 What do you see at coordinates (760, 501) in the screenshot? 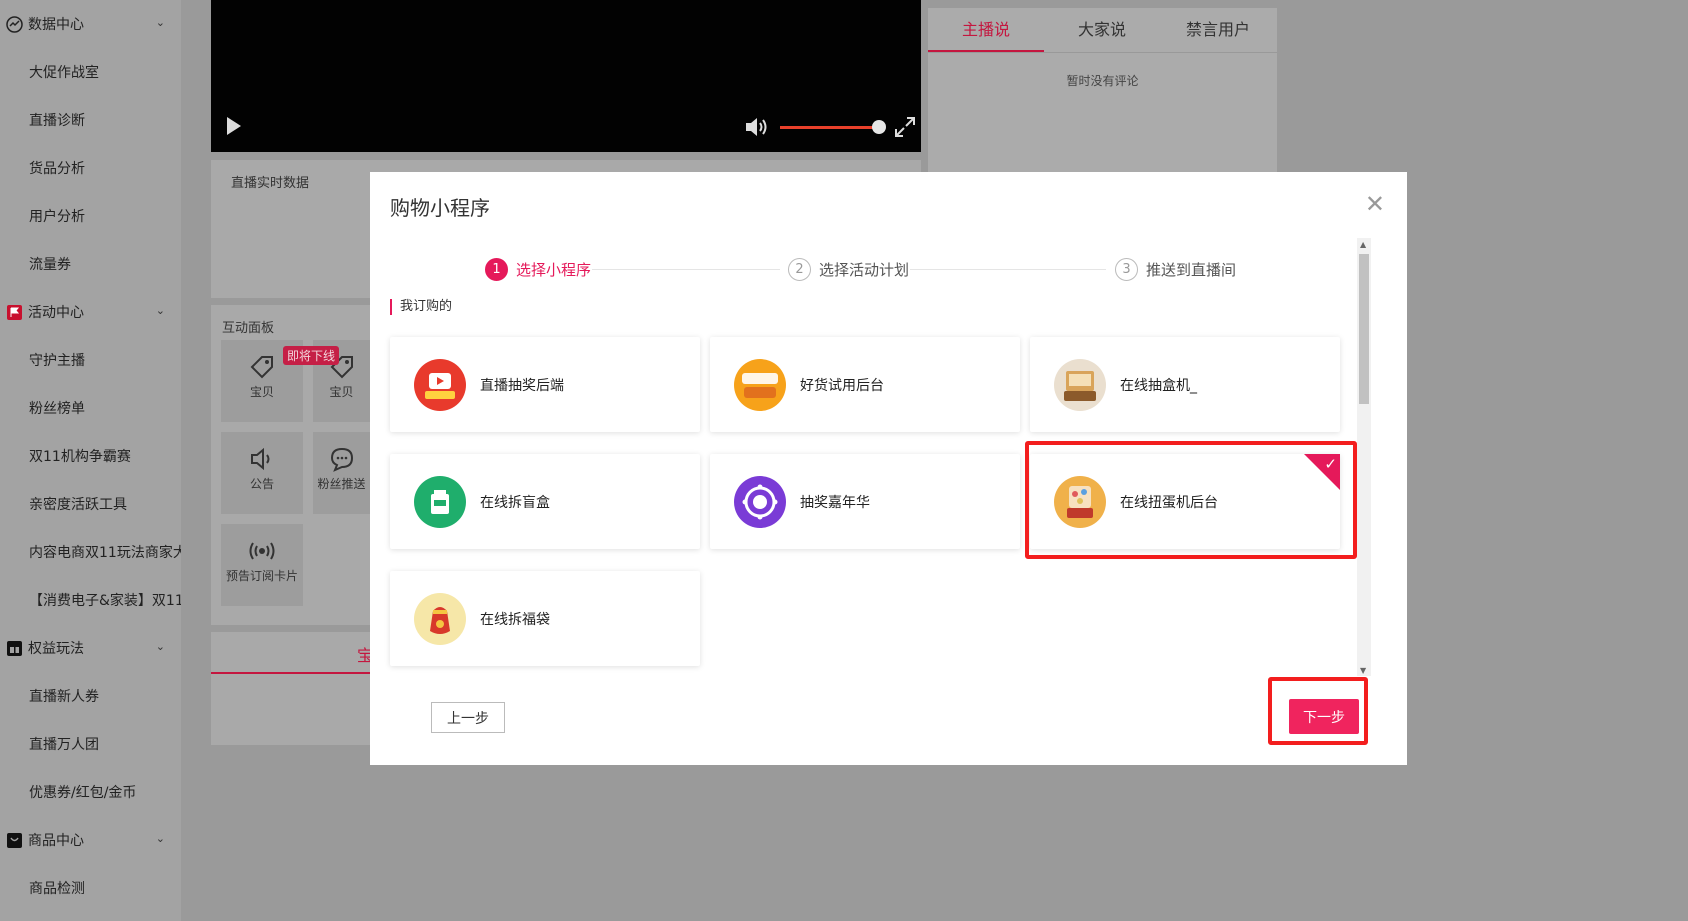
I see `wheel-icon` at bounding box center [760, 501].